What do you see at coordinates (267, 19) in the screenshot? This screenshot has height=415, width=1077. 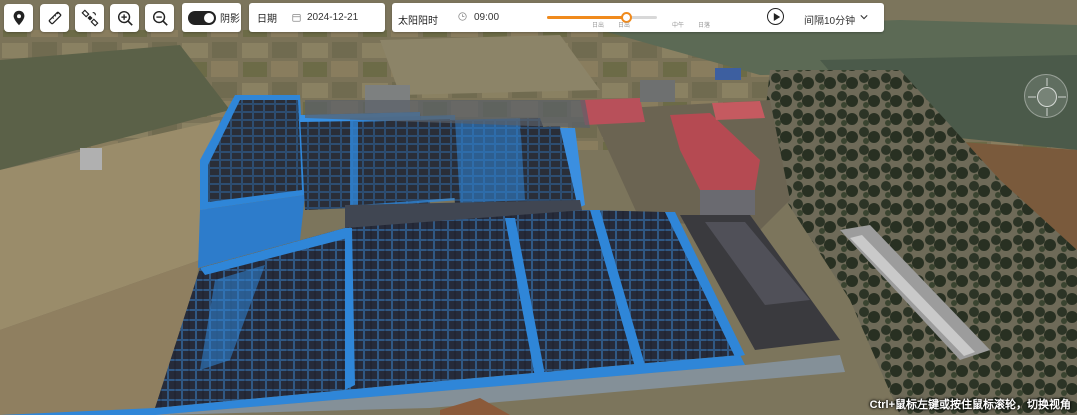 I see `date-label: 日期` at bounding box center [267, 19].